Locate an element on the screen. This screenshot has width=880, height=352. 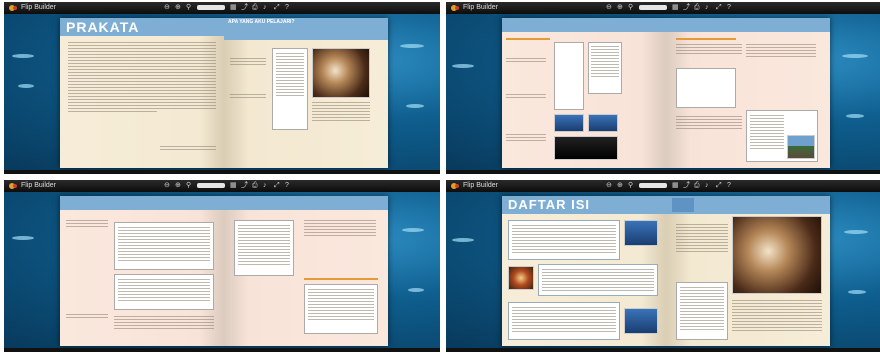
book-page-left: DAFTAR ISI is located at coordinates (584, 271).